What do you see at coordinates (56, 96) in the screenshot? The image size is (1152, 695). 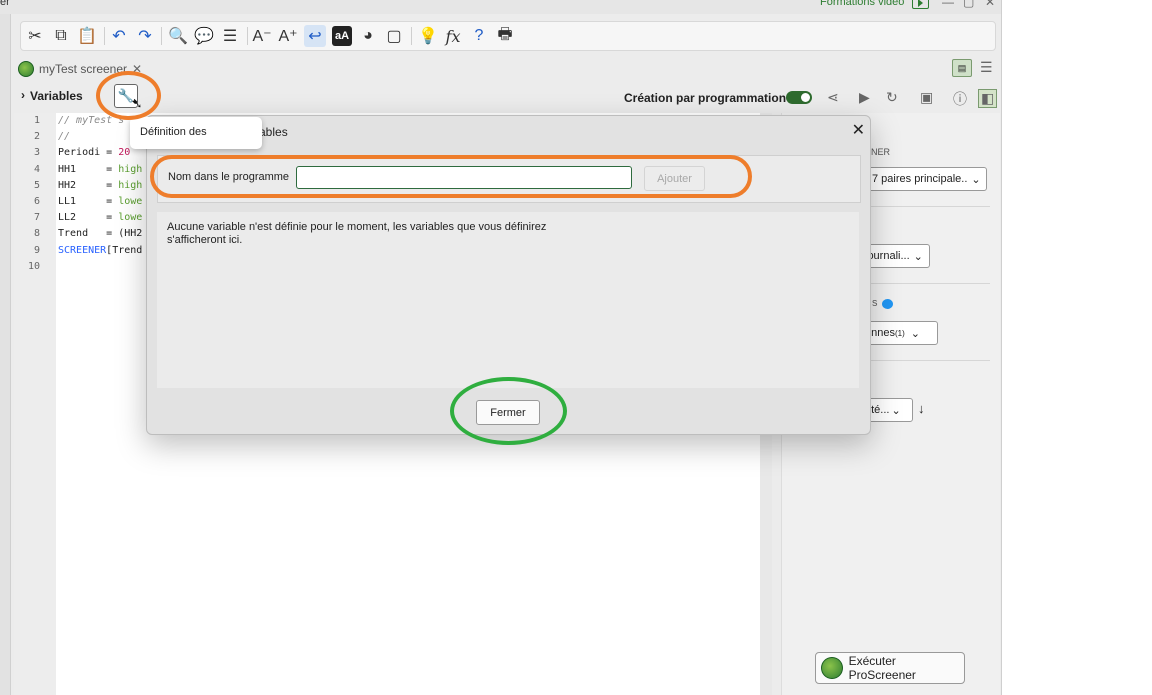 I see `variables-label: Variables` at bounding box center [56, 96].